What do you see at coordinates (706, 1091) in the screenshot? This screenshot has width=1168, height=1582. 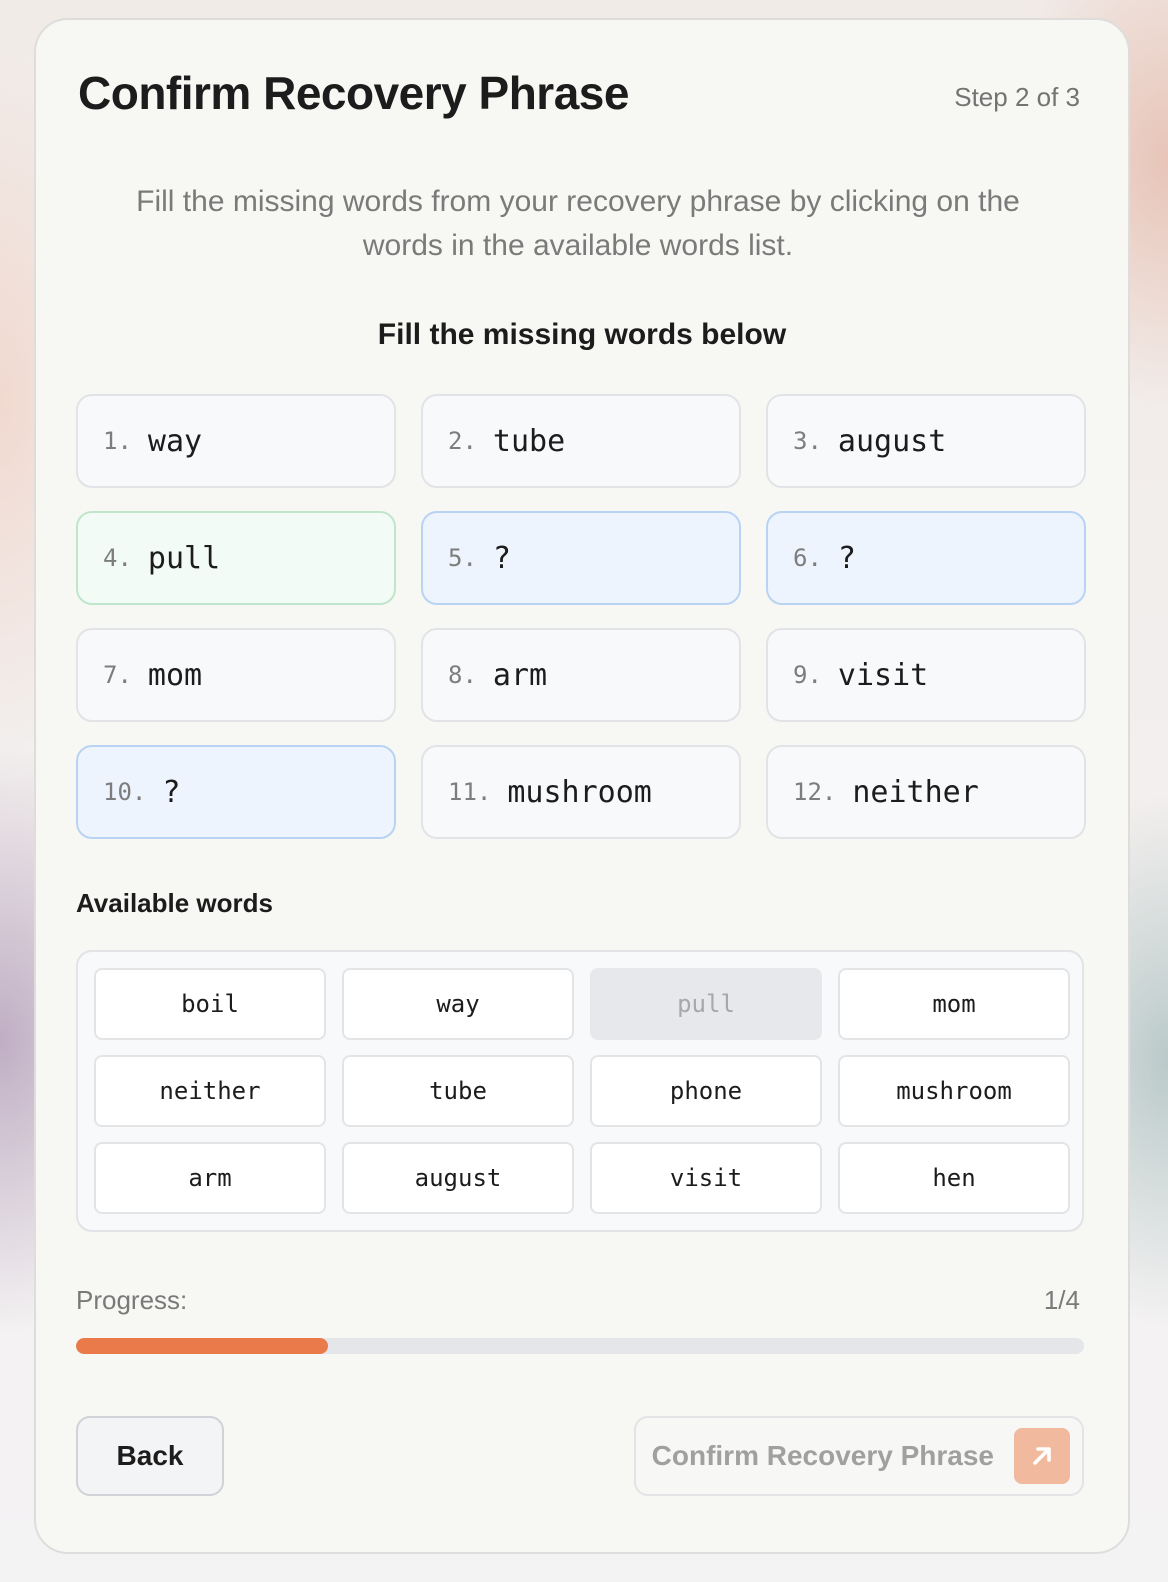 I see `word-chip-phone: phone` at bounding box center [706, 1091].